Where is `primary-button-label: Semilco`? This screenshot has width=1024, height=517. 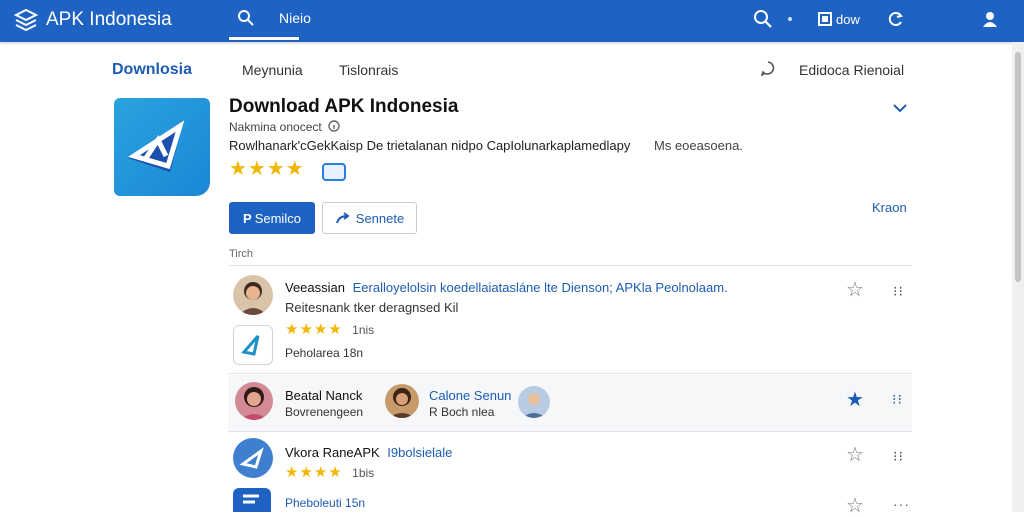 primary-button-label: Semilco is located at coordinates (277, 218).